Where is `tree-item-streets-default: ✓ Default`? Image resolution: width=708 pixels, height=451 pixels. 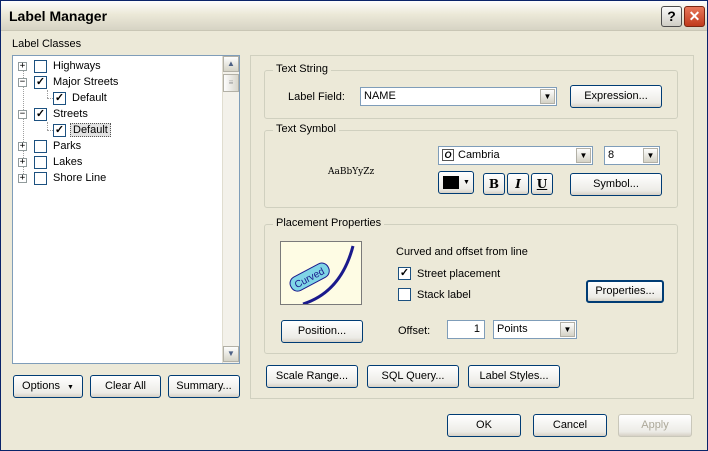
tree-item-streets-default: ✓ Default is located at coordinates (82, 130).